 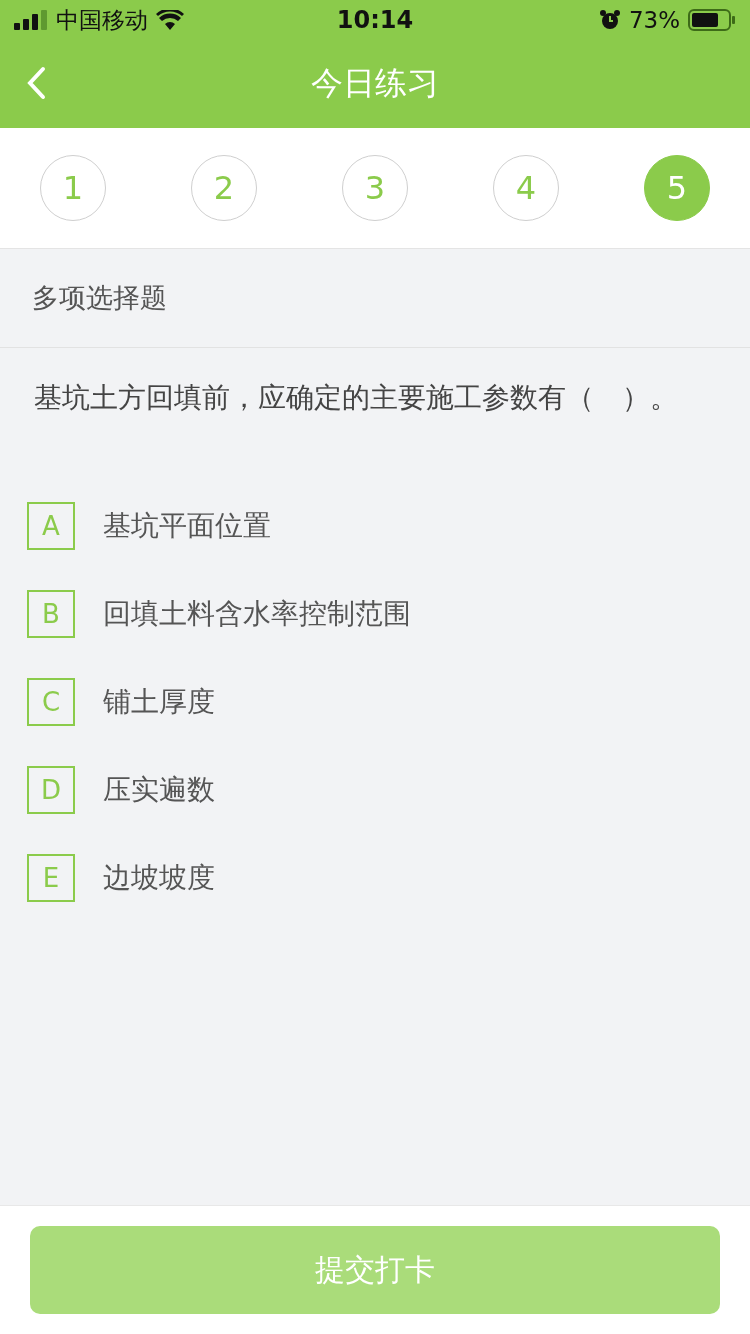 I want to click on option-text: 边坡坡度, so click(x=159, y=878).